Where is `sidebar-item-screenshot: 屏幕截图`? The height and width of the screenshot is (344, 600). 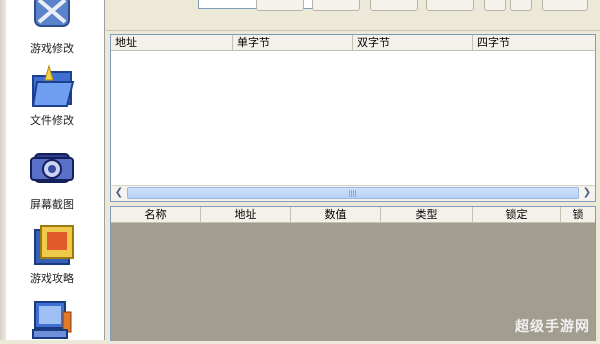
sidebar-item-screenshot: 屏幕截图 is located at coordinates (52, 180).